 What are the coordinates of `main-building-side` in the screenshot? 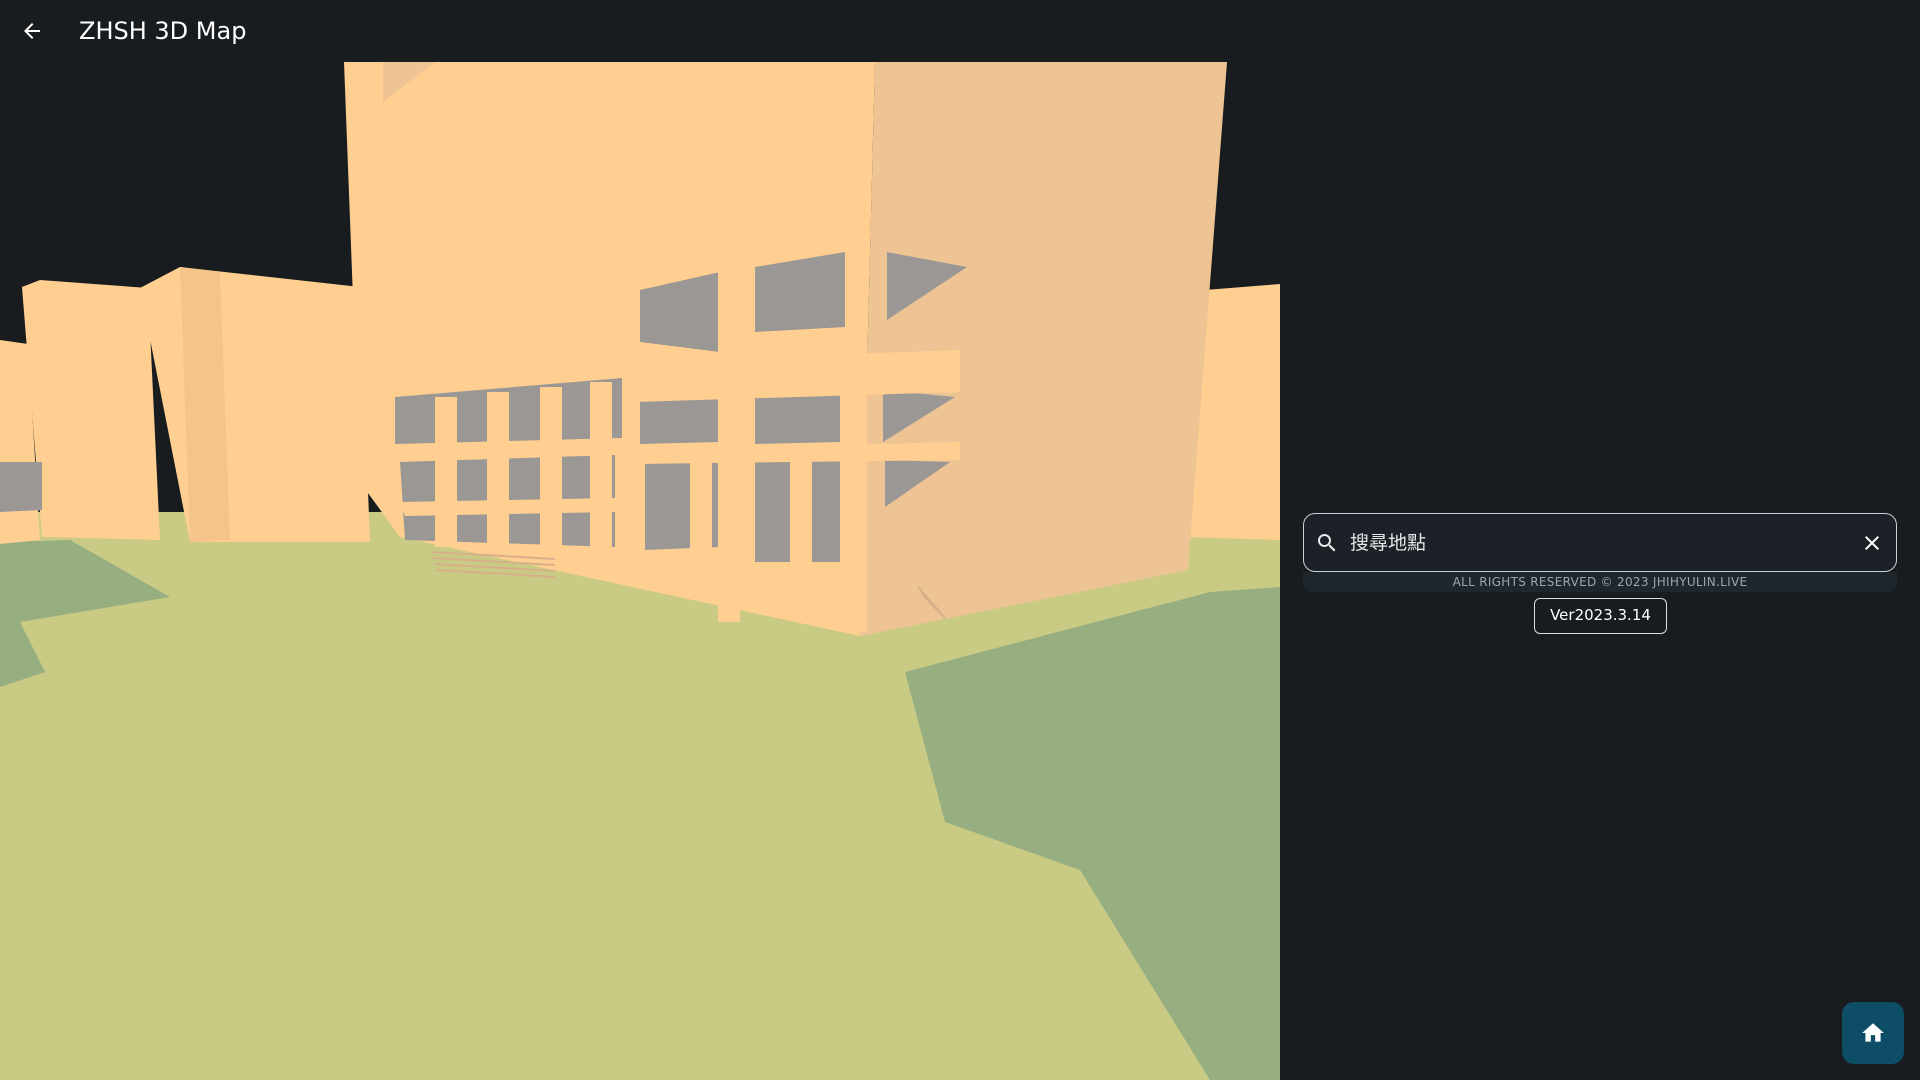 It's located at (1043, 349).